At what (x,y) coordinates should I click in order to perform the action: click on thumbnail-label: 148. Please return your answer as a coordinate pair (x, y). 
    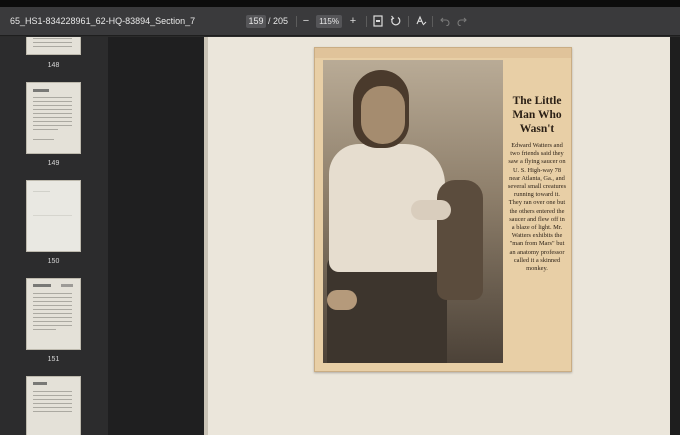
    Looking at the image, I should click on (53, 65).